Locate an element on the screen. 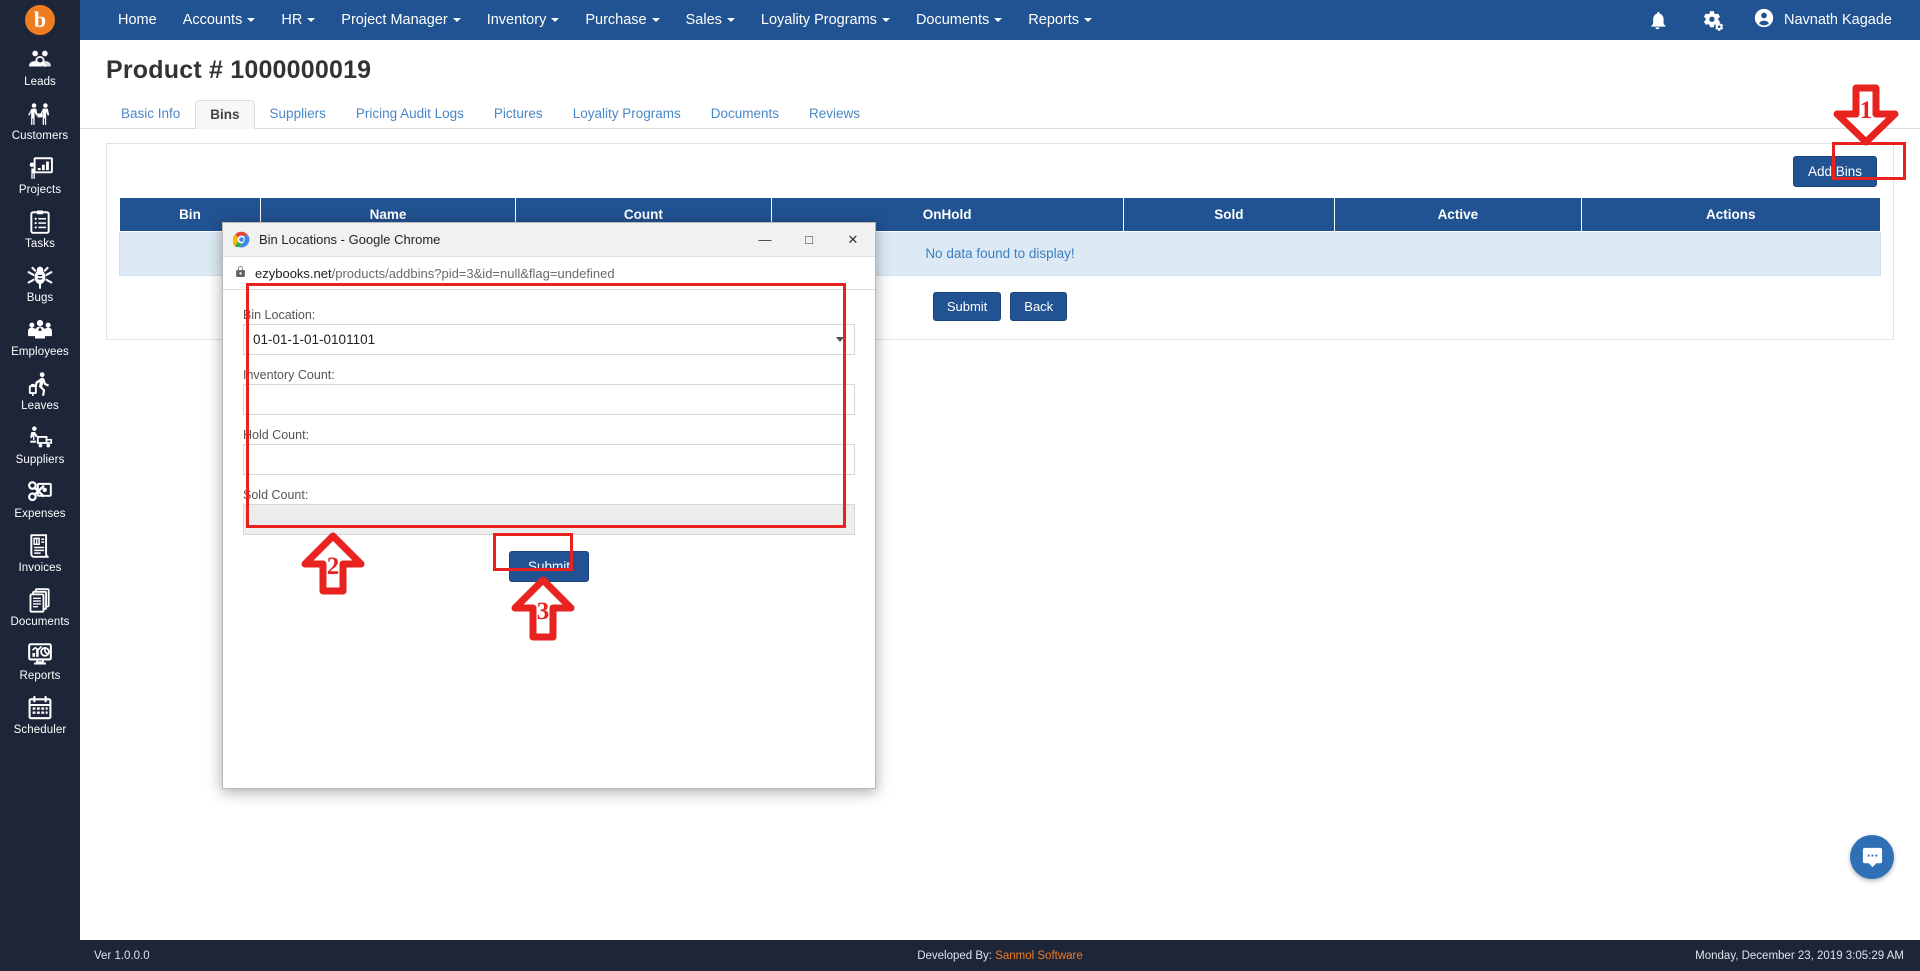  sidebar-item-label: Suppliers is located at coordinates (40, 460).